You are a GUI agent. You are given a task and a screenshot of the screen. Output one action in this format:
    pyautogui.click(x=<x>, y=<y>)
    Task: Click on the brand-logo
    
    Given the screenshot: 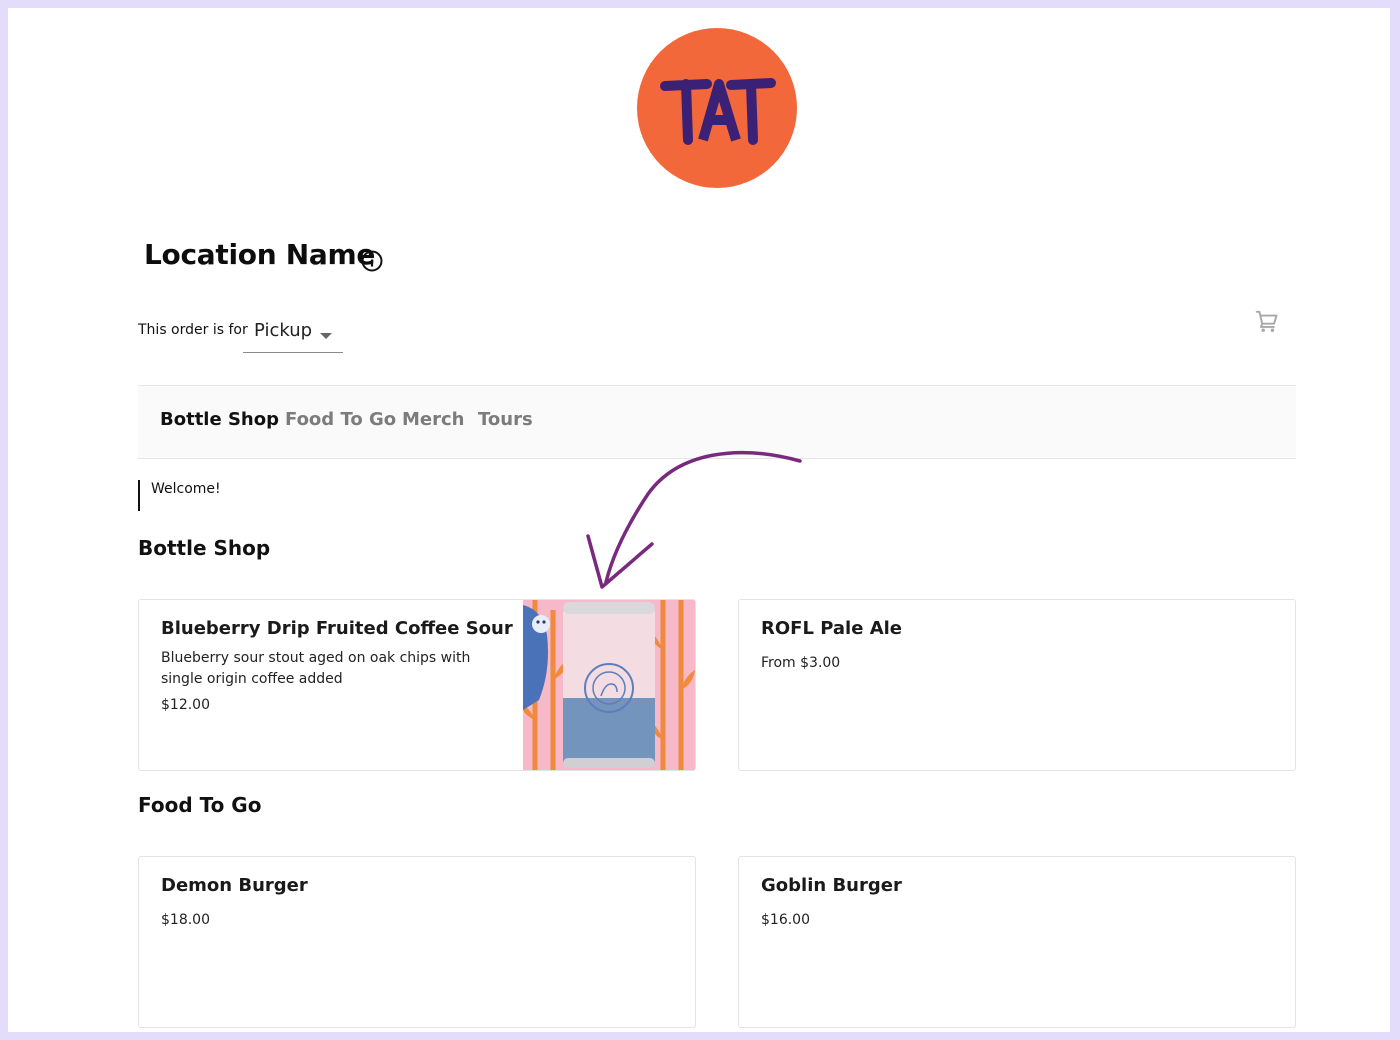 What is the action you would take?
    pyautogui.click(x=717, y=108)
    